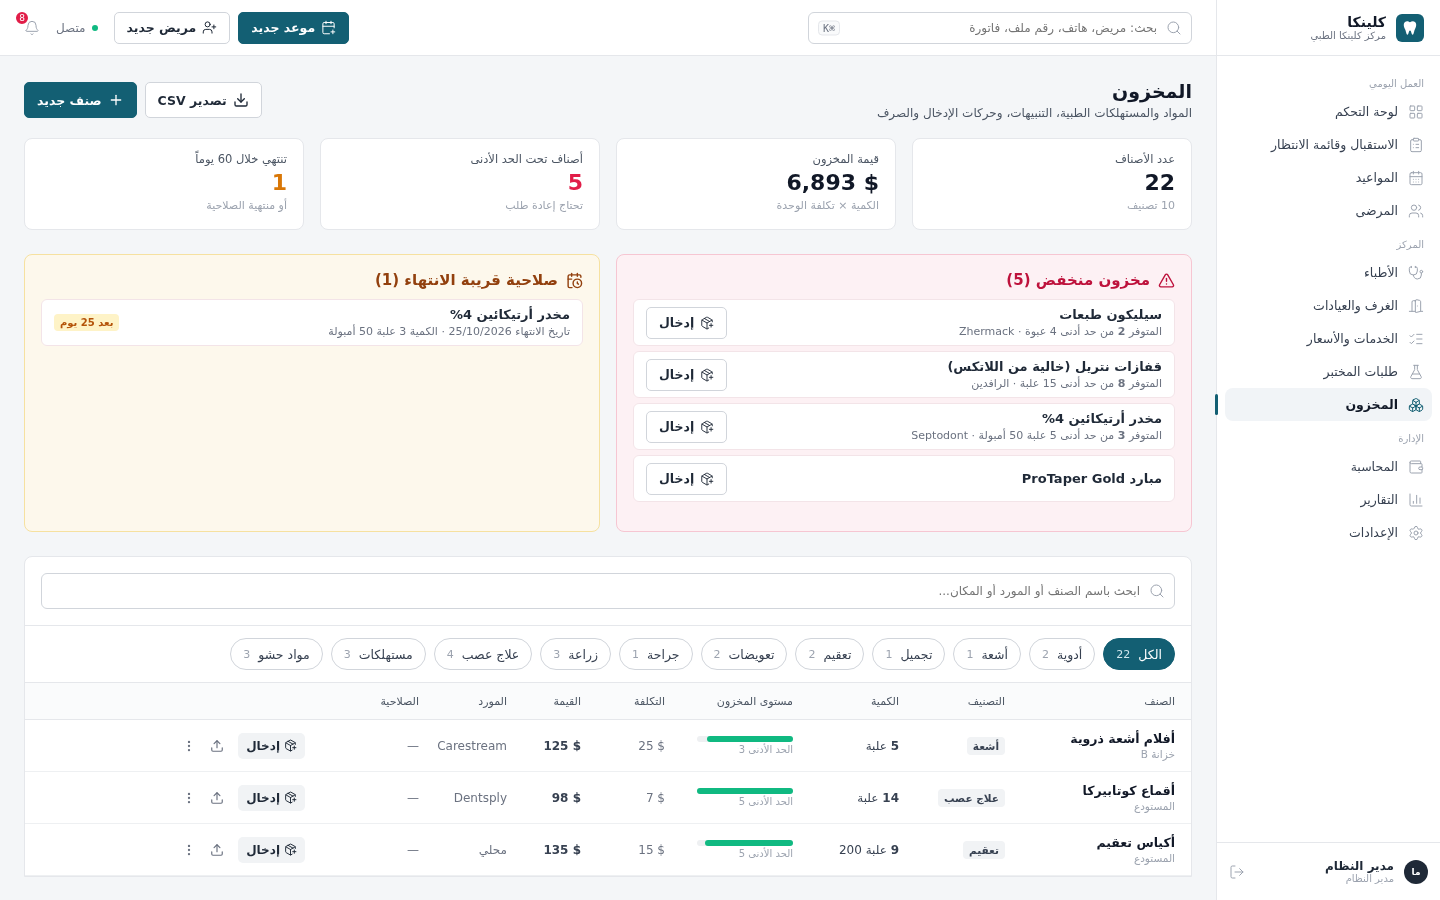 The width and height of the screenshot is (1440, 900). What do you see at coordinates (1091, 478) in the screenshot?
I see `item-name: مبارد ProTaper Gold` at bounding box center [1091, 478].